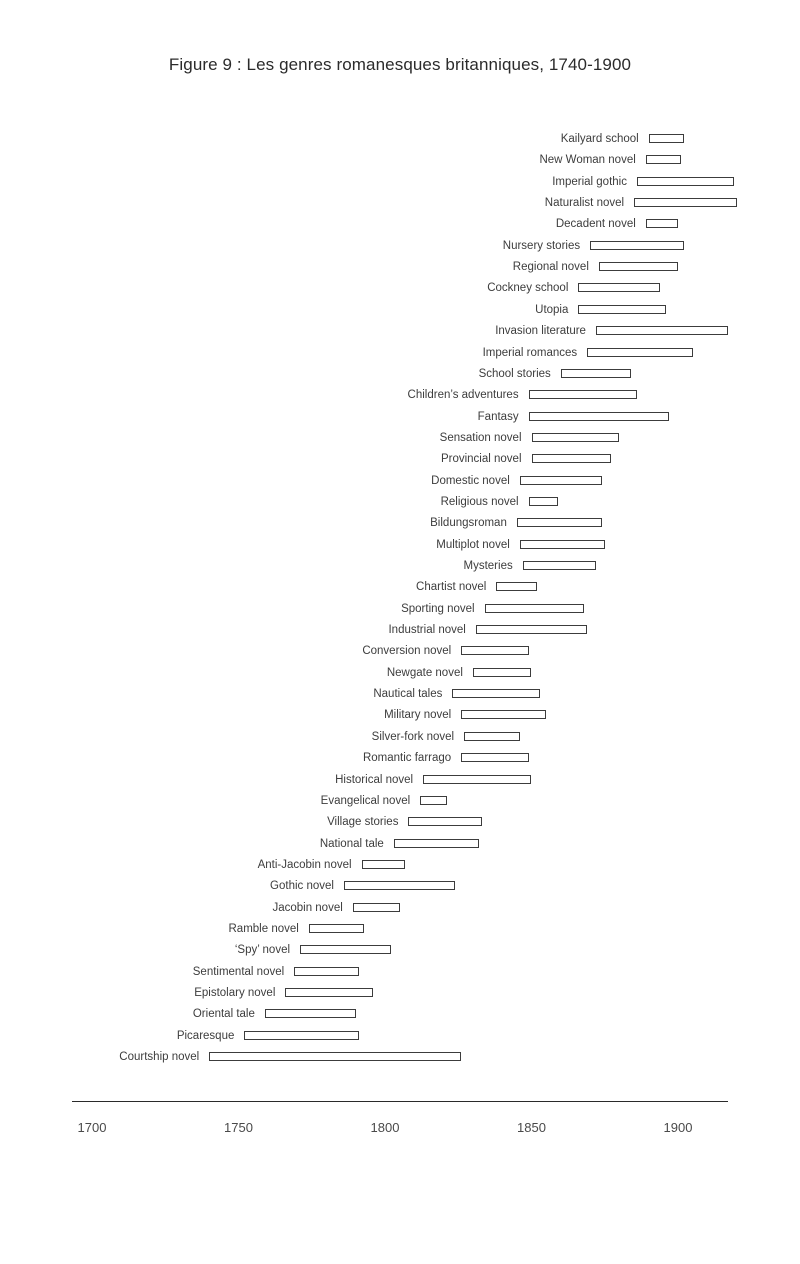 The width and height of the screenshot is (800, 1264). What do you see at coordinates (400, 160) in the screenshot?
I see `genre-row: New Woman novel` at bounding box center [400, 160].